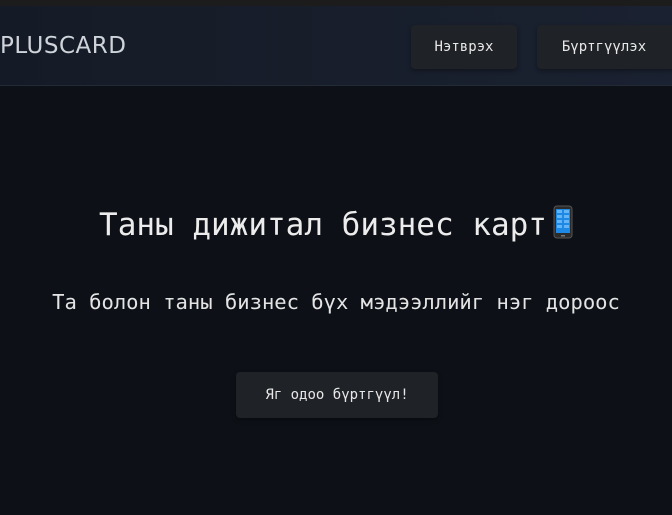  Describe the element at coordinates (563, 222) in the screenshot. I see `mobile-phone-icon` at that location.